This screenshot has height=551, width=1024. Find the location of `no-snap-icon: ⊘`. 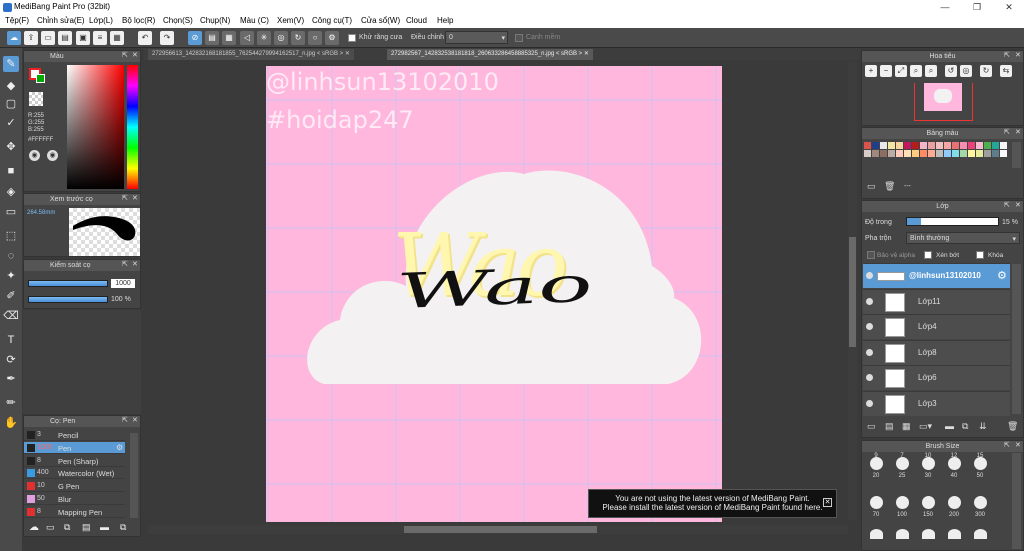

no-snap-icon: ⊘ is located at coordinates (195, 38).